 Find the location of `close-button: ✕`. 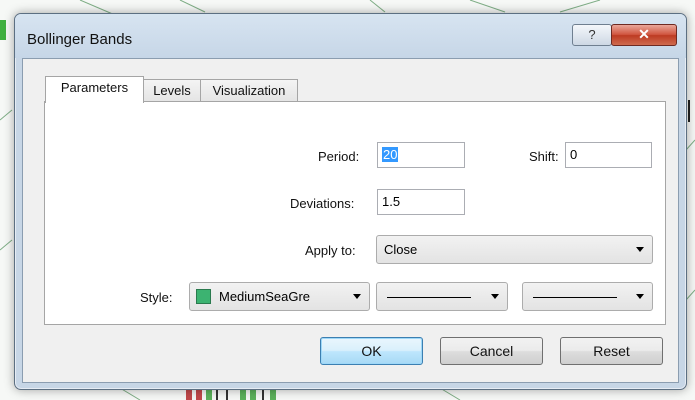

close-button: ✕ is located at coordinates (644, 35).